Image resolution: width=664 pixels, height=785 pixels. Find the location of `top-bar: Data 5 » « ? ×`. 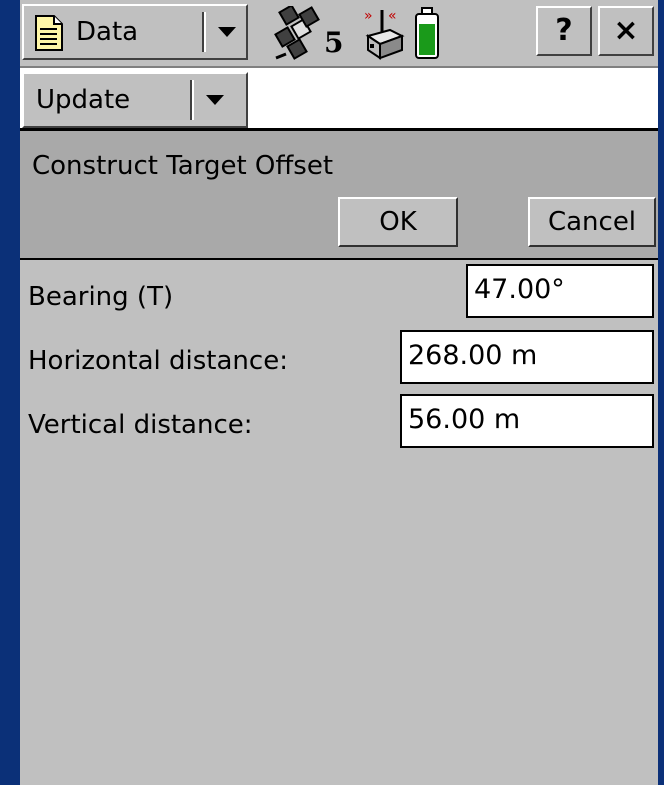

top-bar: Data 5 » « ? × is located at coordinates (339, 33).